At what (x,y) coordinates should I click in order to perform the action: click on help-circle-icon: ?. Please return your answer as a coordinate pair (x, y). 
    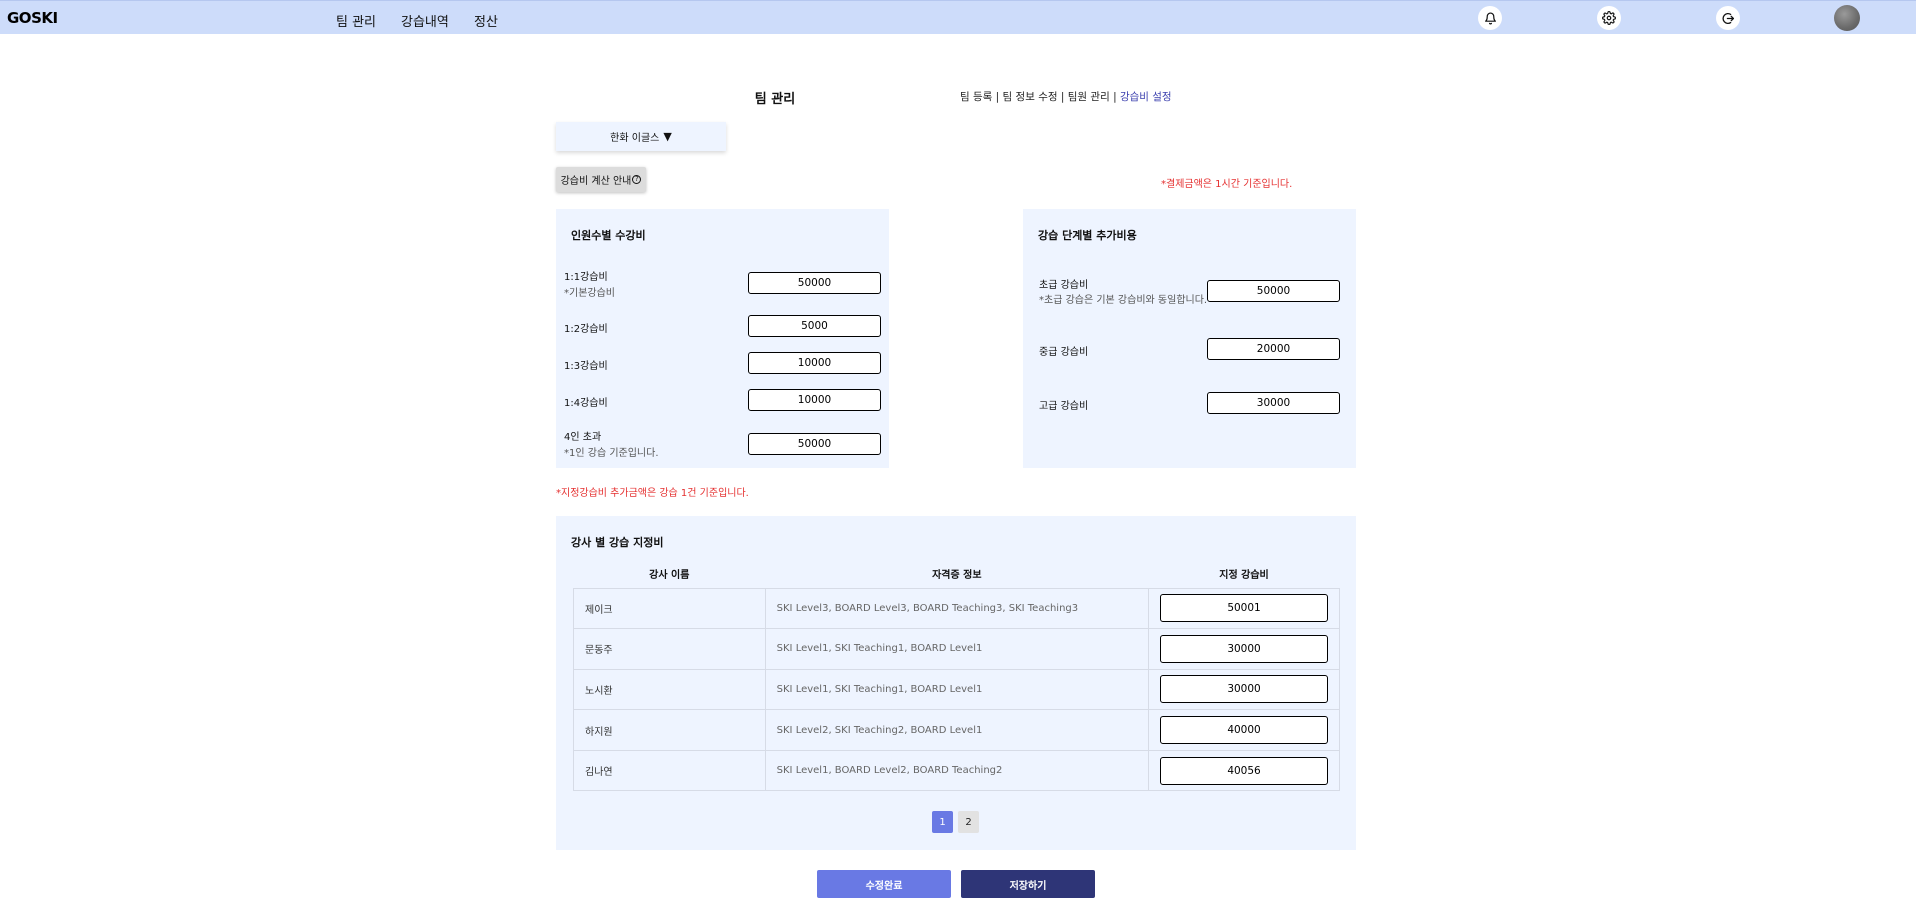
    Looking at the image, I should click on (637, 179).